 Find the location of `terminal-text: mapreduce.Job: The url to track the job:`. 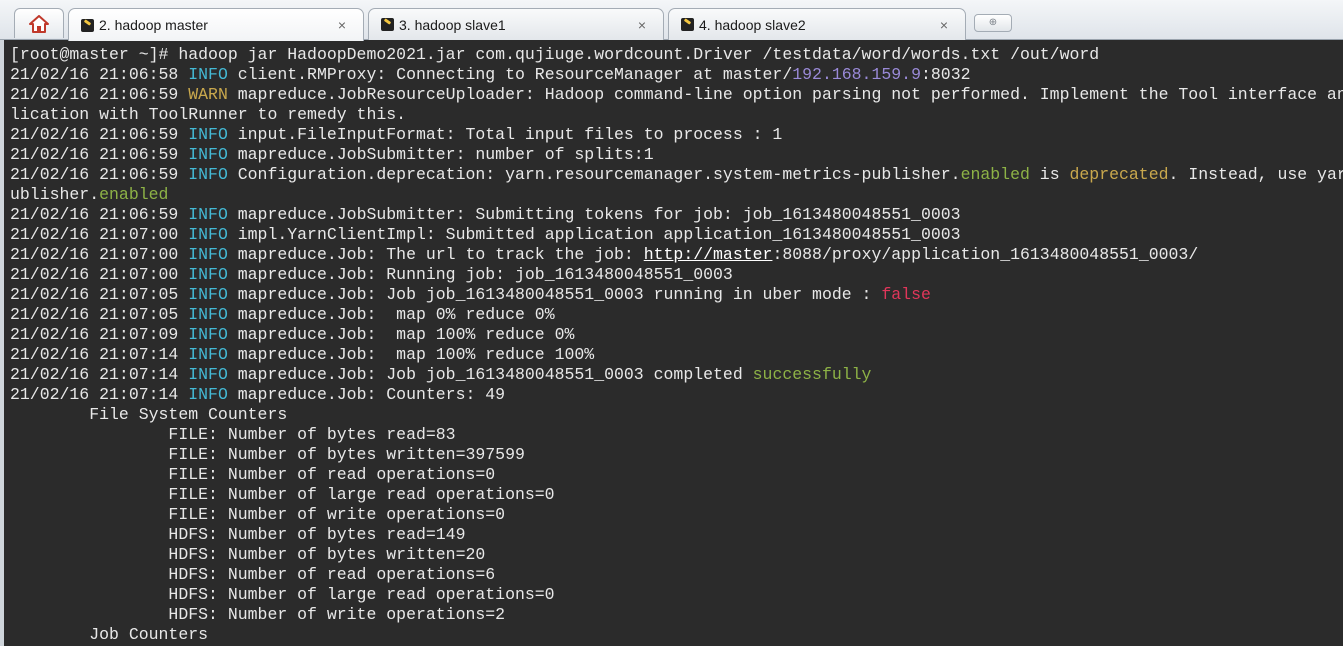

terminal-text: mapreduce.Job: The url to track the job: is located at coordinates (435, 254).